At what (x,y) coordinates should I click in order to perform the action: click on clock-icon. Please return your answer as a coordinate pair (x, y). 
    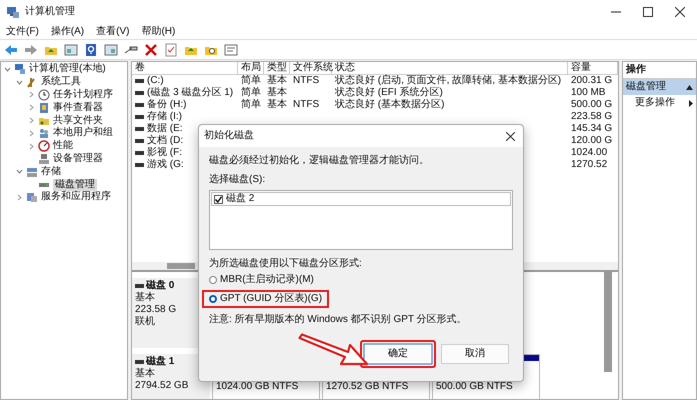
    Looking at the image, I should click on (44, 94).